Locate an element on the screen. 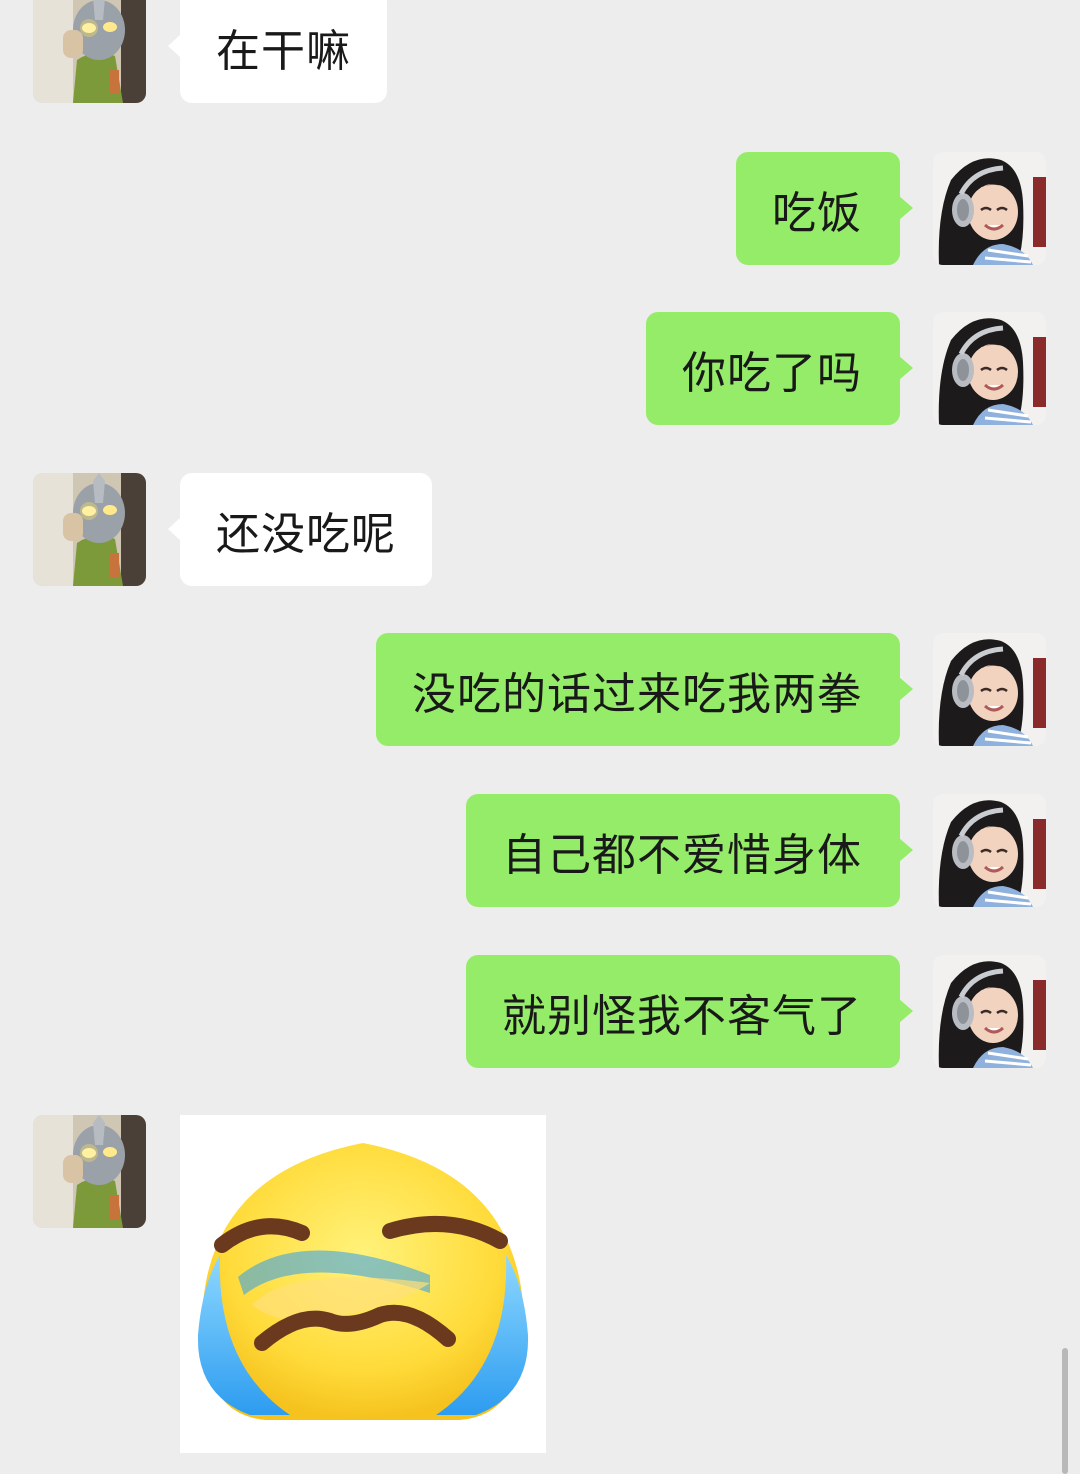 Image resolution: width=1080 pixels, height=1474 pixels. outgoing-message-bubble: 没吃的话过来吃我两拳 is located at coordinates (644, 689).